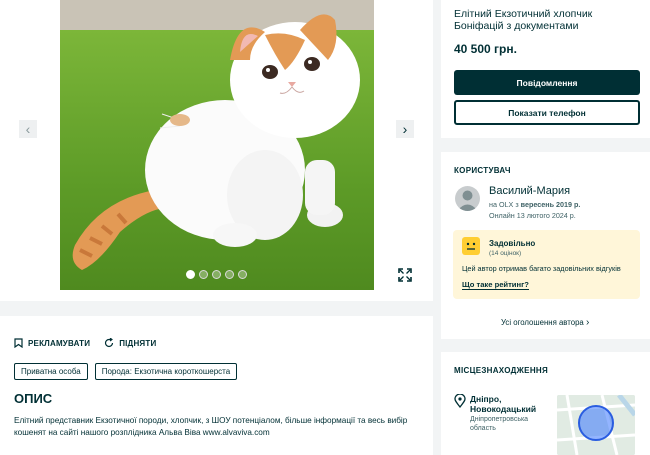  What do you see at coordinates (512, 243) in the screenshot?
I see `rating-title: Задовільно` at bounding box center [512, 243].